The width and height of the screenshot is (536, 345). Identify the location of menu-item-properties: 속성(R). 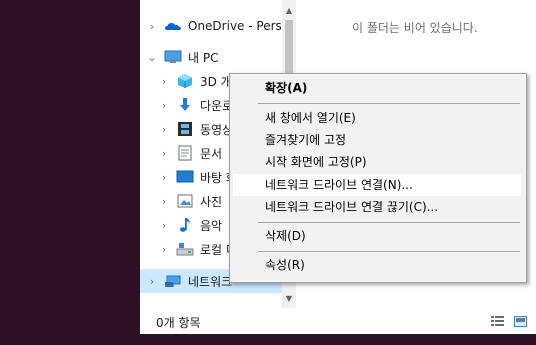
(377, 265).